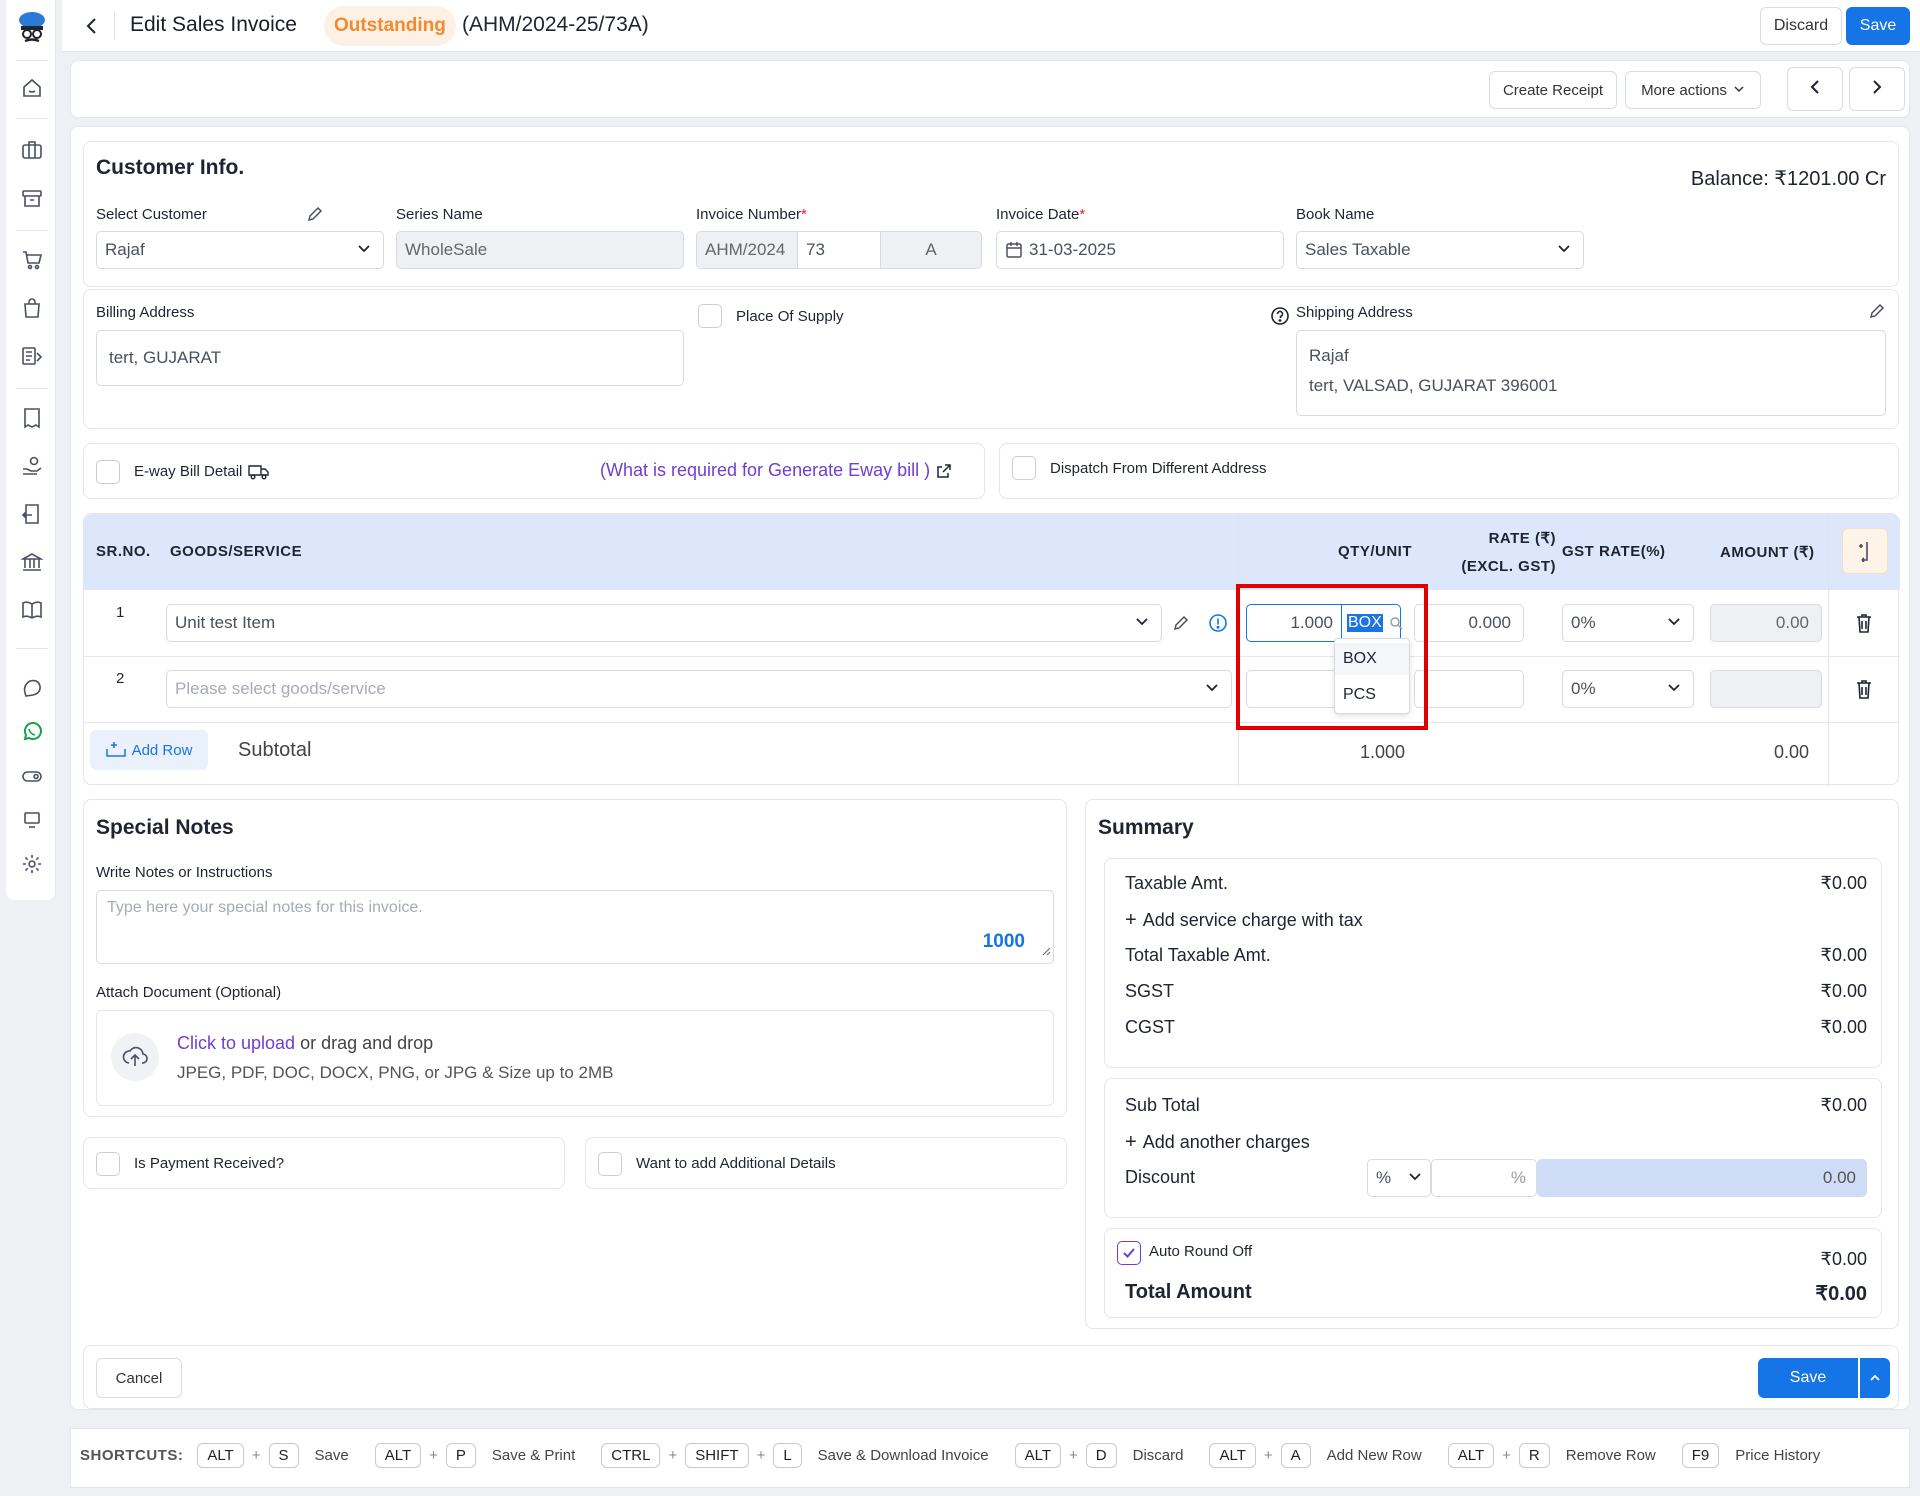 Image resolution: width=1920 pixels, height=1496 pixels. What do you see at coordinates (1244, 920) in the screenshot?
I see `add-service-charge-link: + Add service charge with tax` at bounding box center [1244, 920].